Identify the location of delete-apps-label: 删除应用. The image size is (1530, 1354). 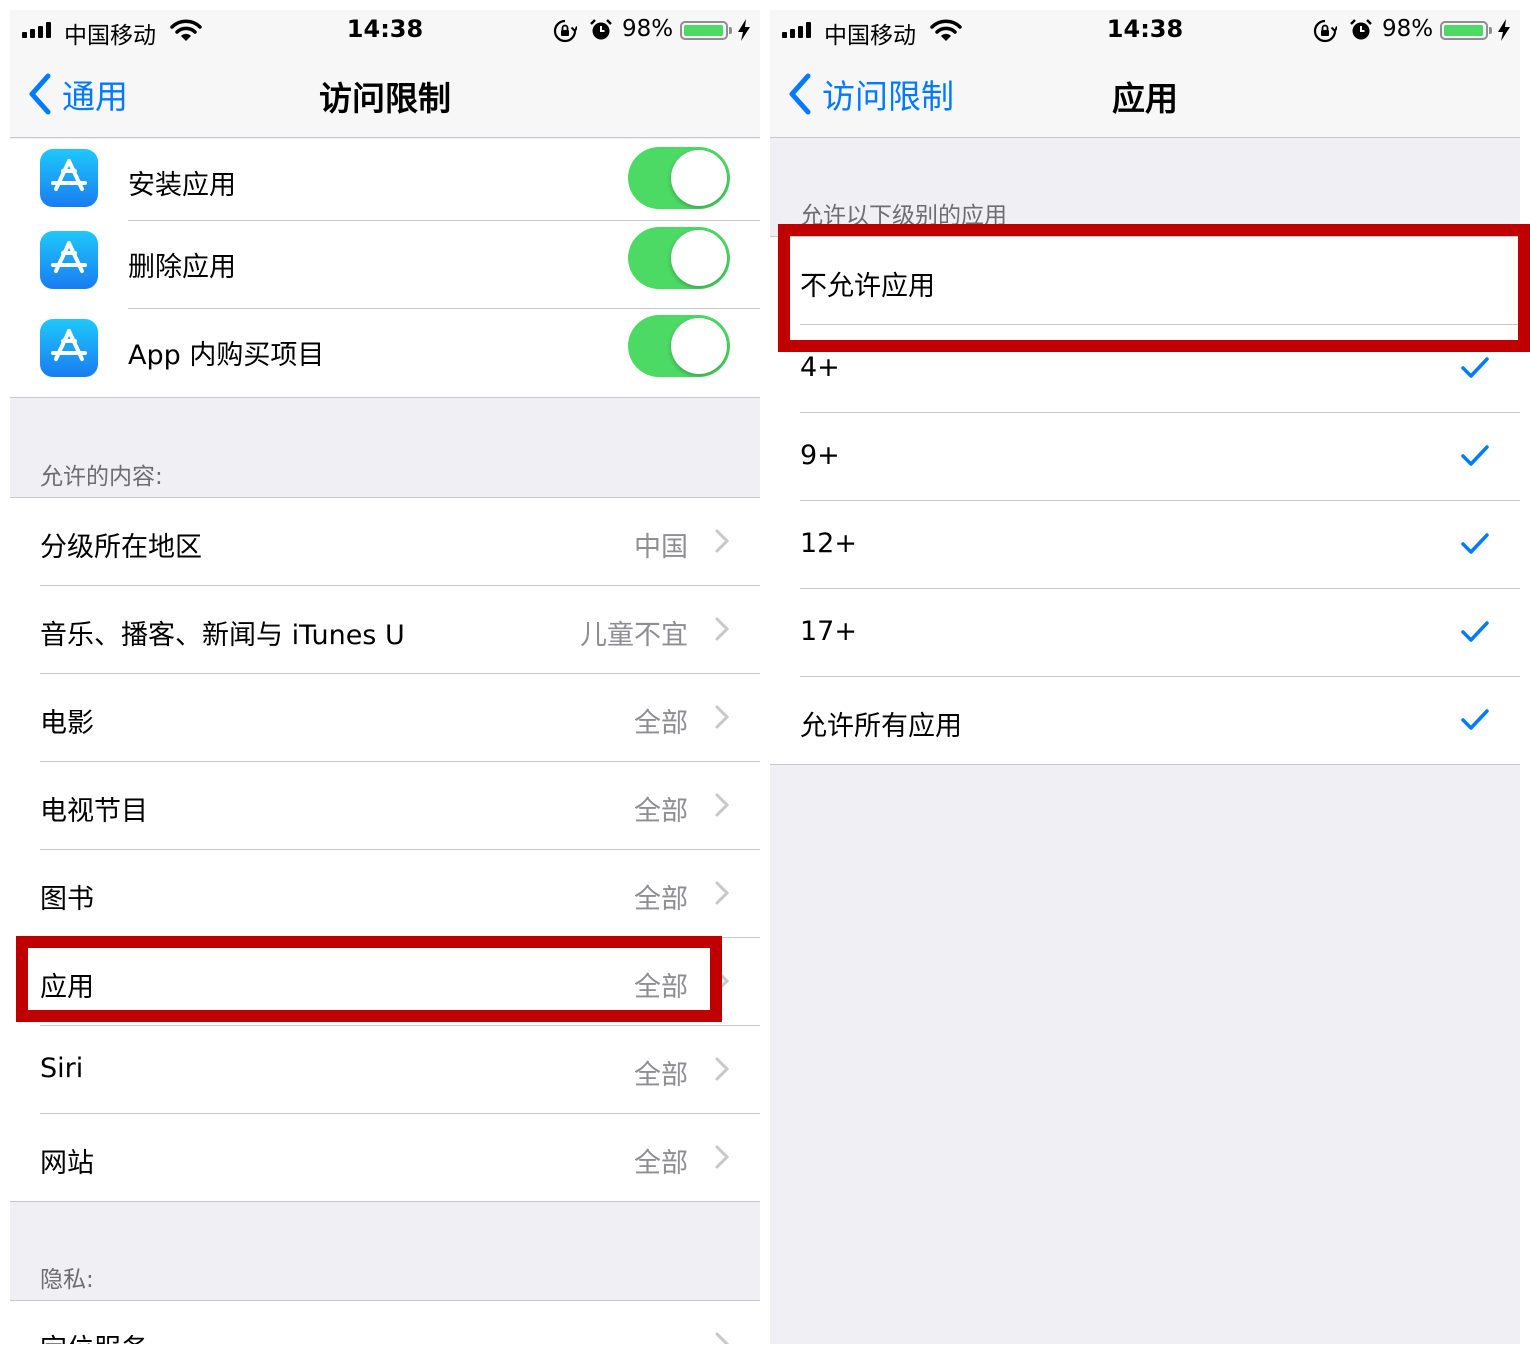
(182, 267).